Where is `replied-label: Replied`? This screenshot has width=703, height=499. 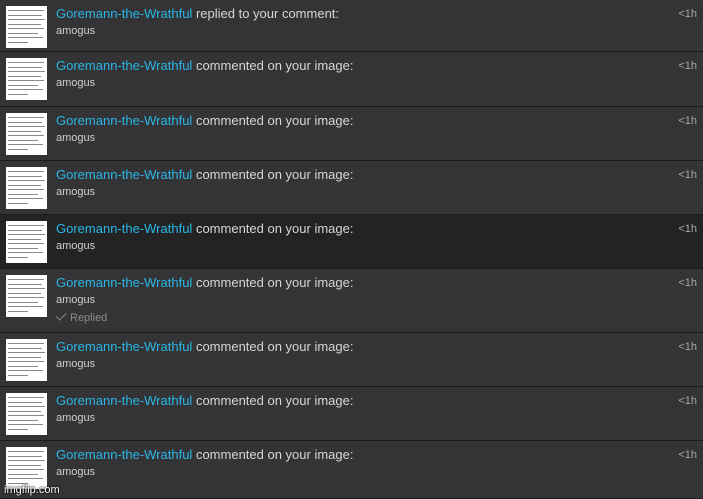
replied-label: Replied is located at coordinates (89, 318).